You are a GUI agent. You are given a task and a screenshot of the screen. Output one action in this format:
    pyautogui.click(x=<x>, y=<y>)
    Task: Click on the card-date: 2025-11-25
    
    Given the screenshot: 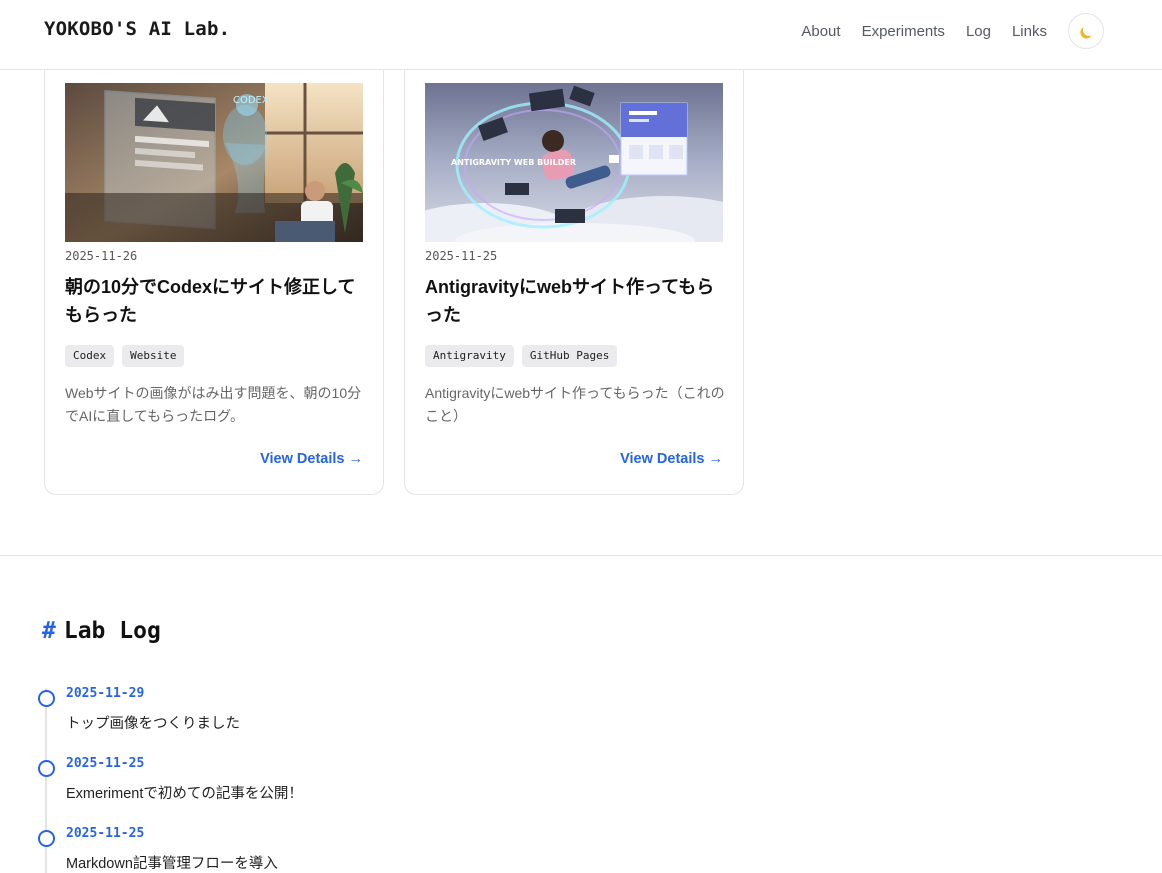 What is the action you would take?
    pyautogui.click(x=461, y=256)
    